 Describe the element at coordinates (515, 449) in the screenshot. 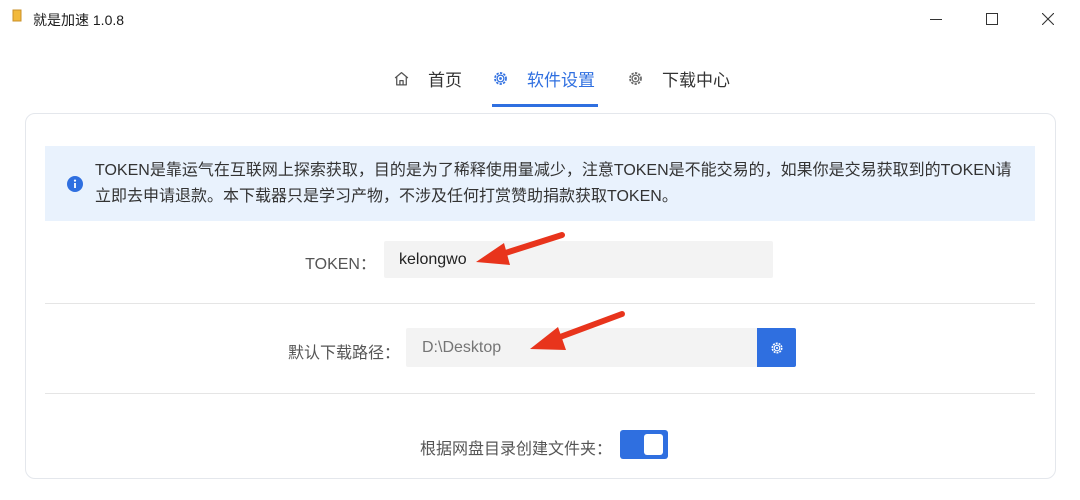

I see `create-folder-label: 根据网盘目录创建文件夹：` at that location.